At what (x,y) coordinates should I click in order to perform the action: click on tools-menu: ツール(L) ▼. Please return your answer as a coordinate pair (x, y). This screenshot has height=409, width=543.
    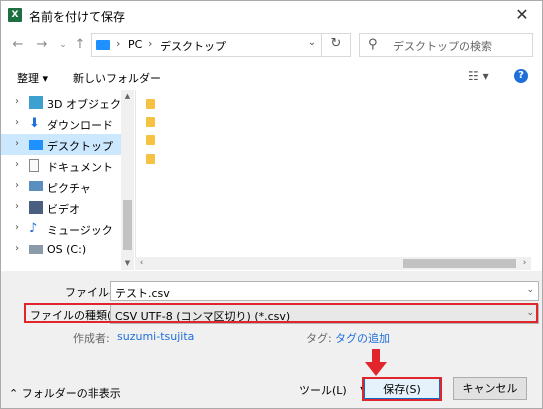
    Looking at the image, I should click on (334, 390).